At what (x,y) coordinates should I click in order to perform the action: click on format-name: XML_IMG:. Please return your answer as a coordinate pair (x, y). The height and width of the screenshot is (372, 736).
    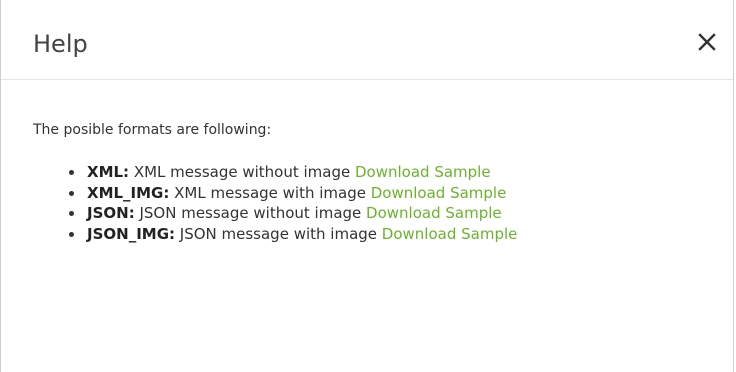
    Looking at the image, I should click on (128, 192).